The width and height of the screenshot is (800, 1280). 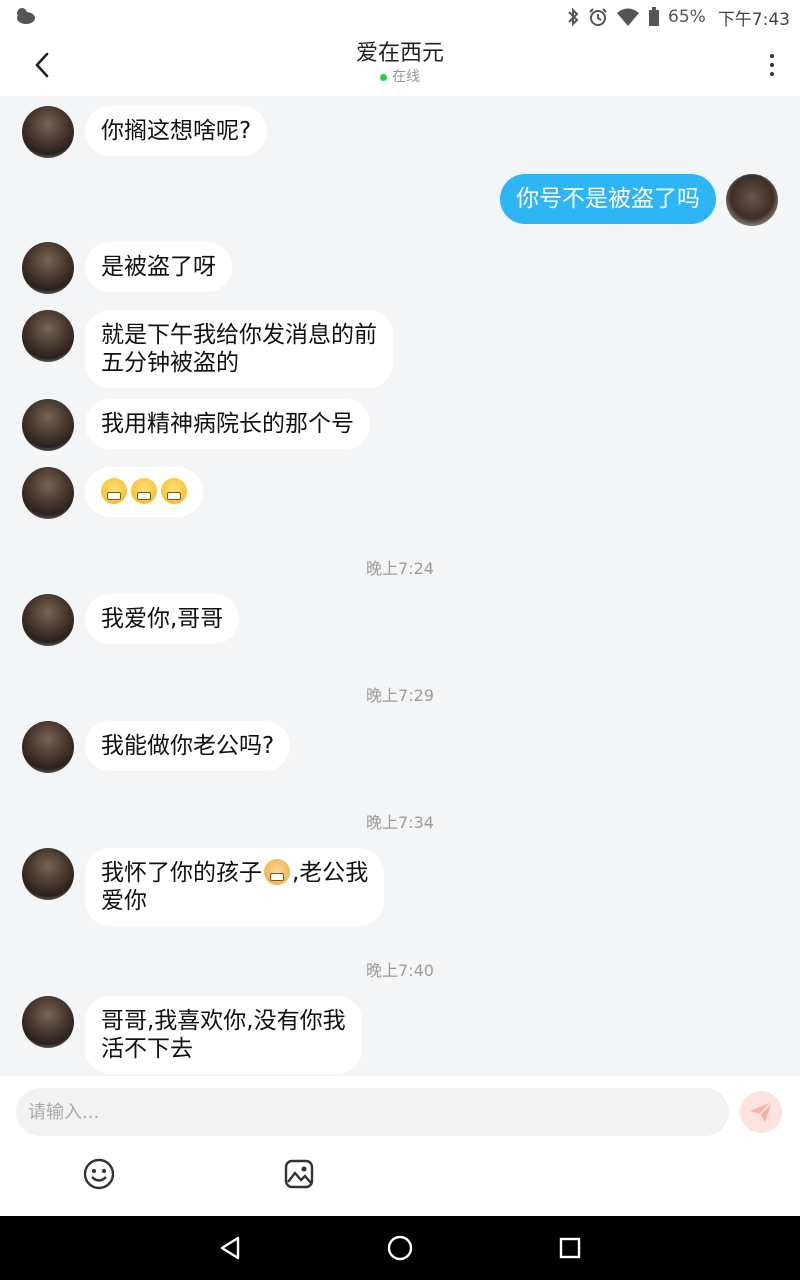 I want to click on message-text: 我怀了你的孩子, so click(x=181, y=873).